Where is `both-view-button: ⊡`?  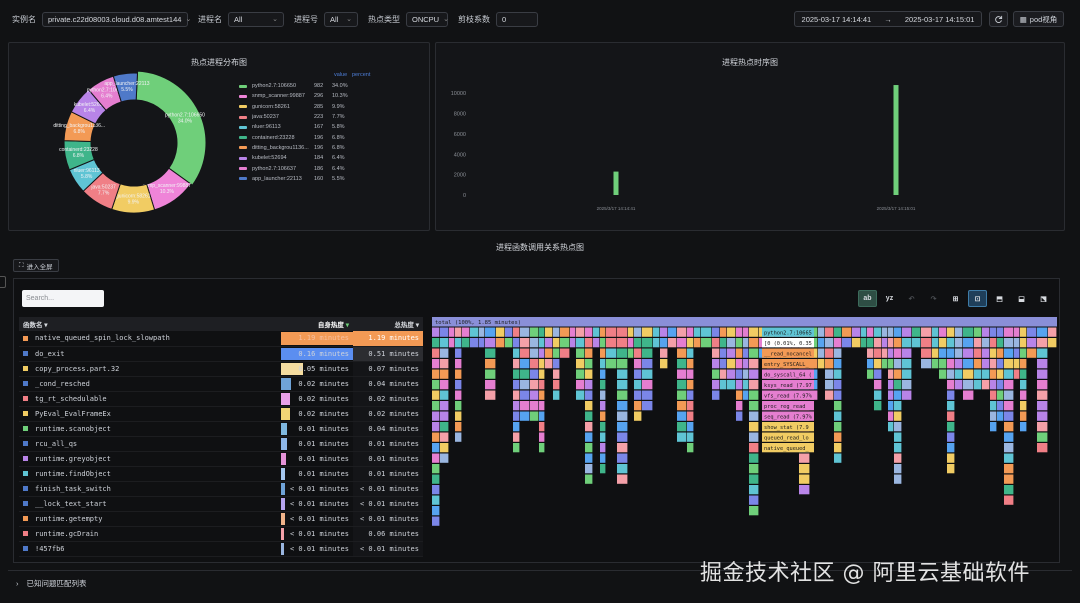
both-view-button: ⊡ is located at coordinates (977, 298).